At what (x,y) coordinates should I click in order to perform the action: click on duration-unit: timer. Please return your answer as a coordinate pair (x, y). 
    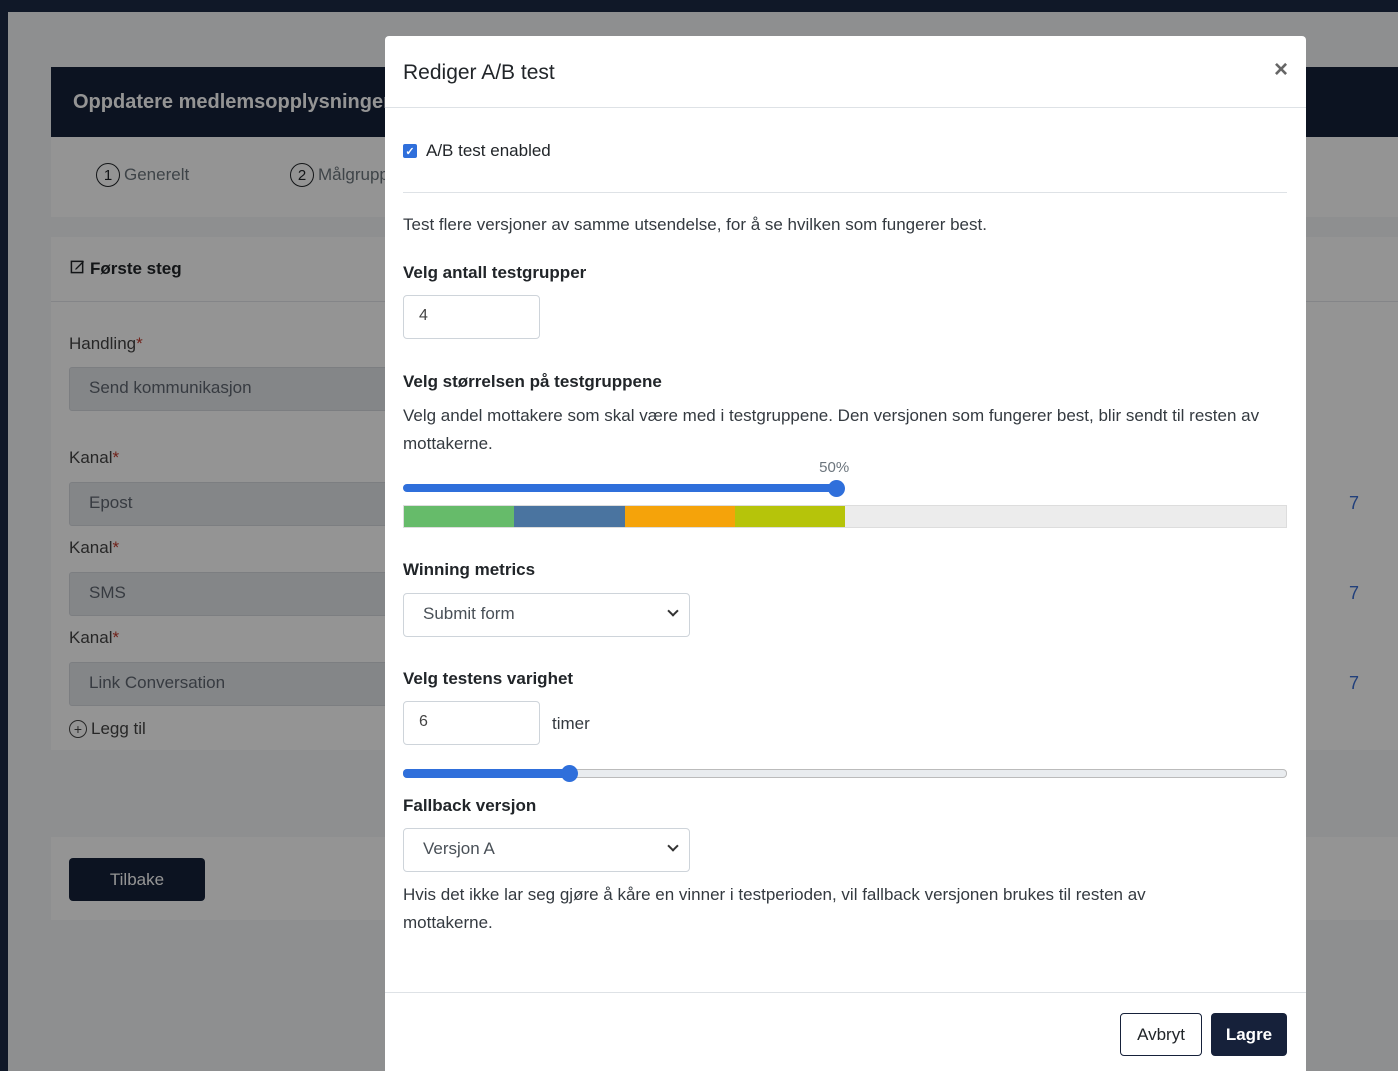
    Looking at the image, I should click on (571, 723).